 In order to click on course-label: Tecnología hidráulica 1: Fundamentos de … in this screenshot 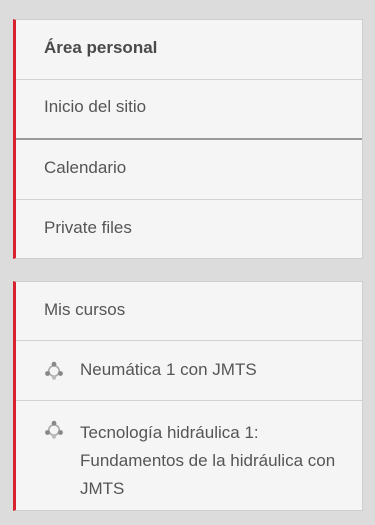, I will do `click(208, 460)`.